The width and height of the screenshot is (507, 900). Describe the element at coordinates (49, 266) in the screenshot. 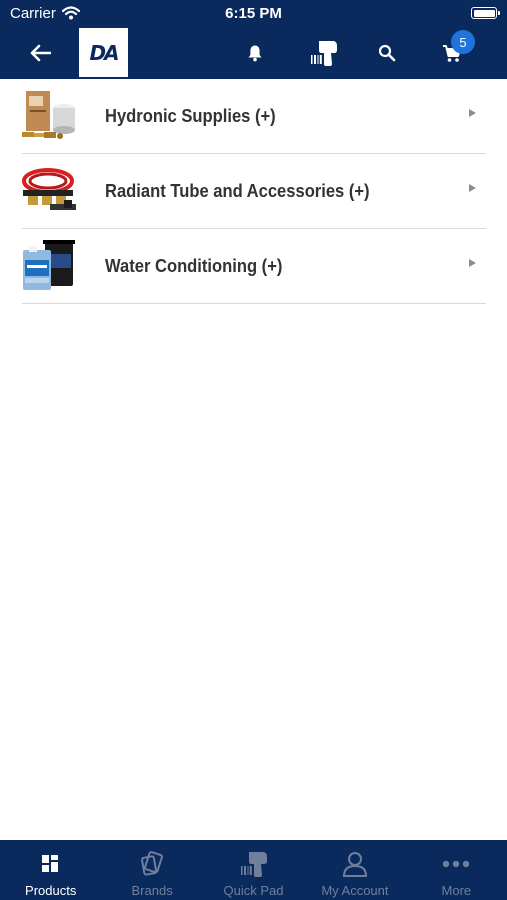

I see `water-conditioning-image` at that location.